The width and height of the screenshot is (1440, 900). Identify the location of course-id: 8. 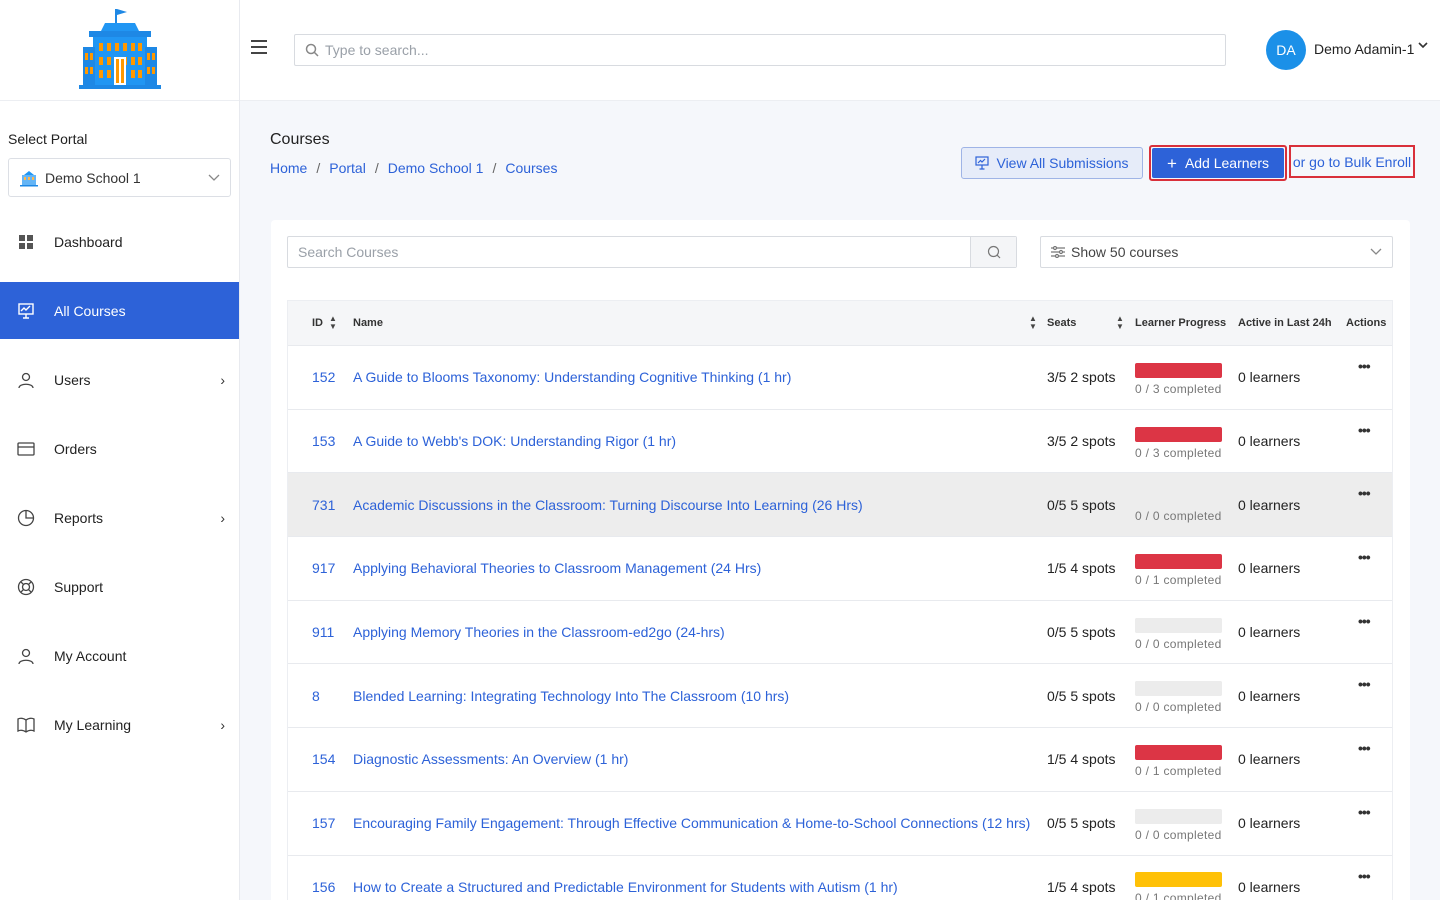
(316, 695).